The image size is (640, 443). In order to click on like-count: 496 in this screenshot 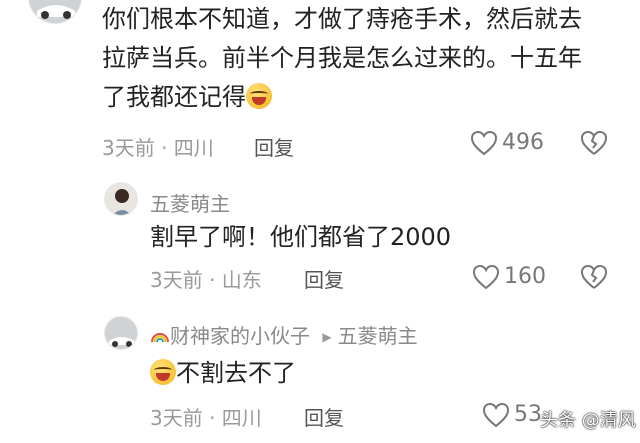, I will do `click(523, 142)`.